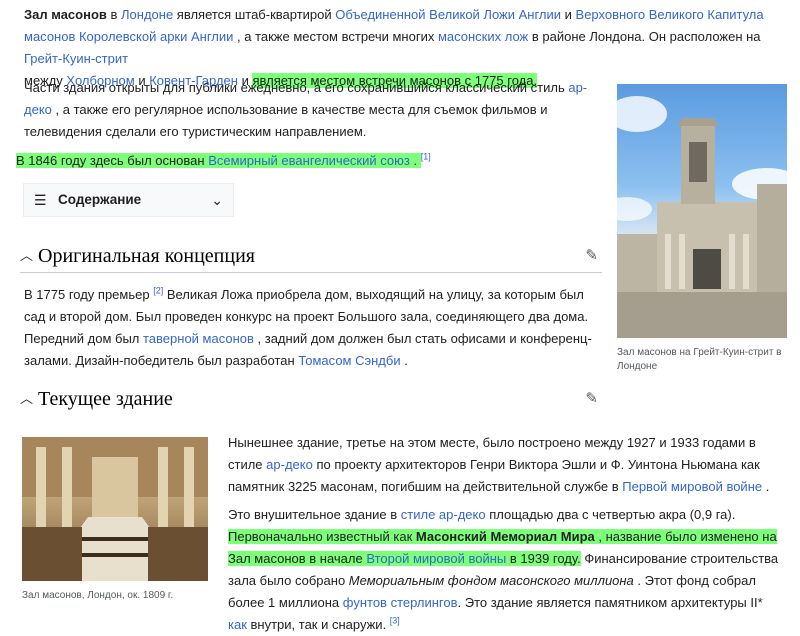 The image size is (800, 636). I want to click on link-ugle: Объединенной Великой Ложи Англии, so click(448, 14).